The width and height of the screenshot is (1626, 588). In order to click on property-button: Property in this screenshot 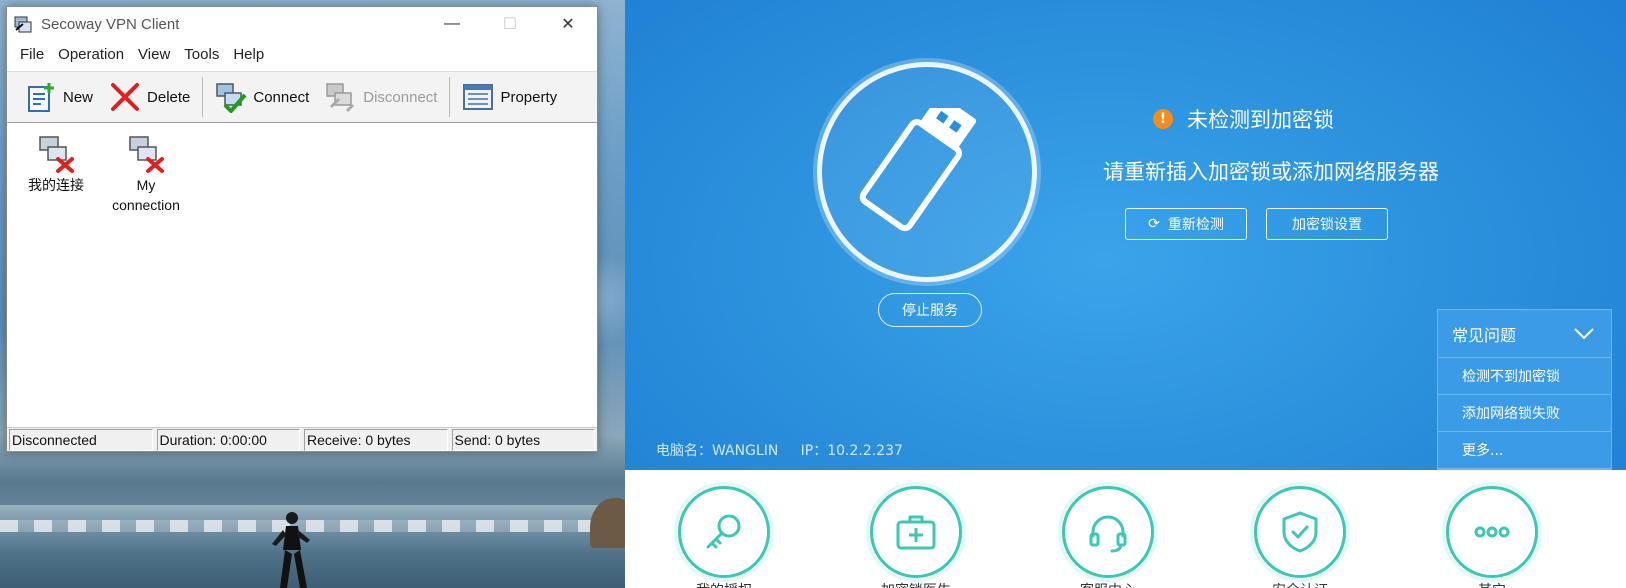, I will do `click(509, 97)`.